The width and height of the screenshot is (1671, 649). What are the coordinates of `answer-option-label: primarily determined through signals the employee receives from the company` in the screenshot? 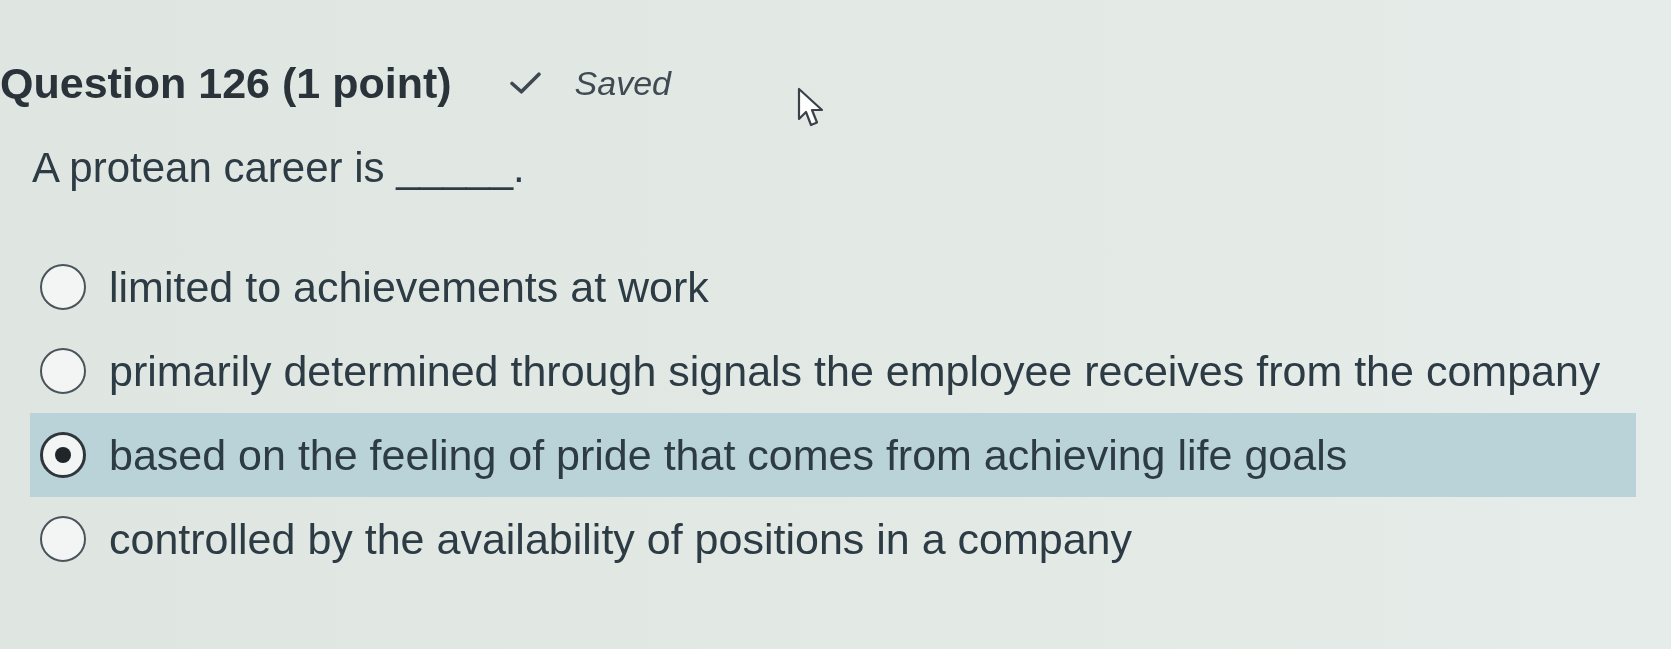 It's located at (855, 371).